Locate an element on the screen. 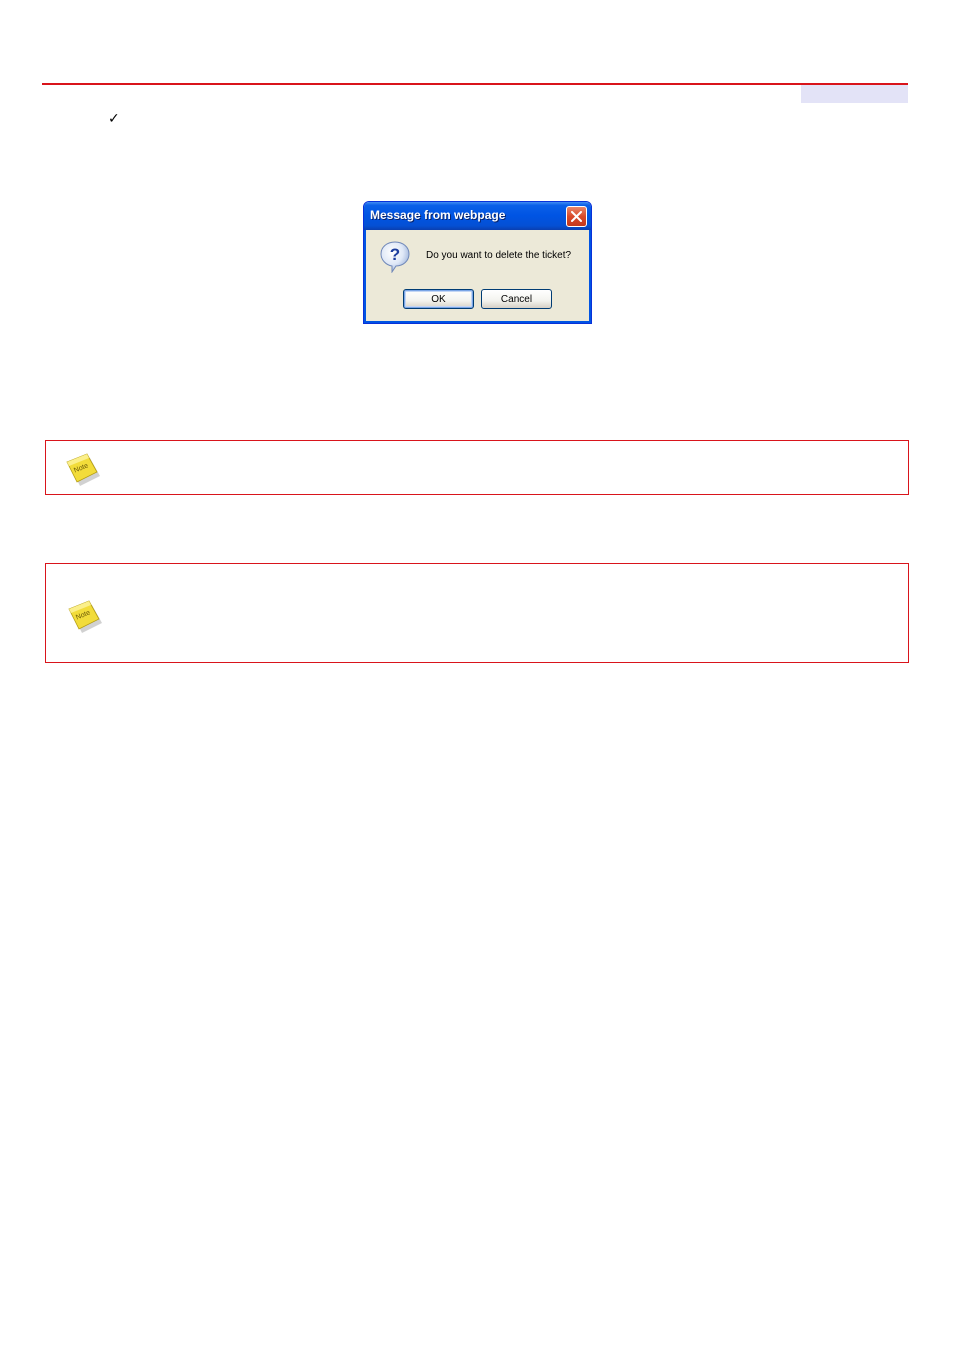 Image resolution: width=954 pixels, height=1350 pixels. dialog-titlebar: Message from webpage is located at coordinates (477, 216).